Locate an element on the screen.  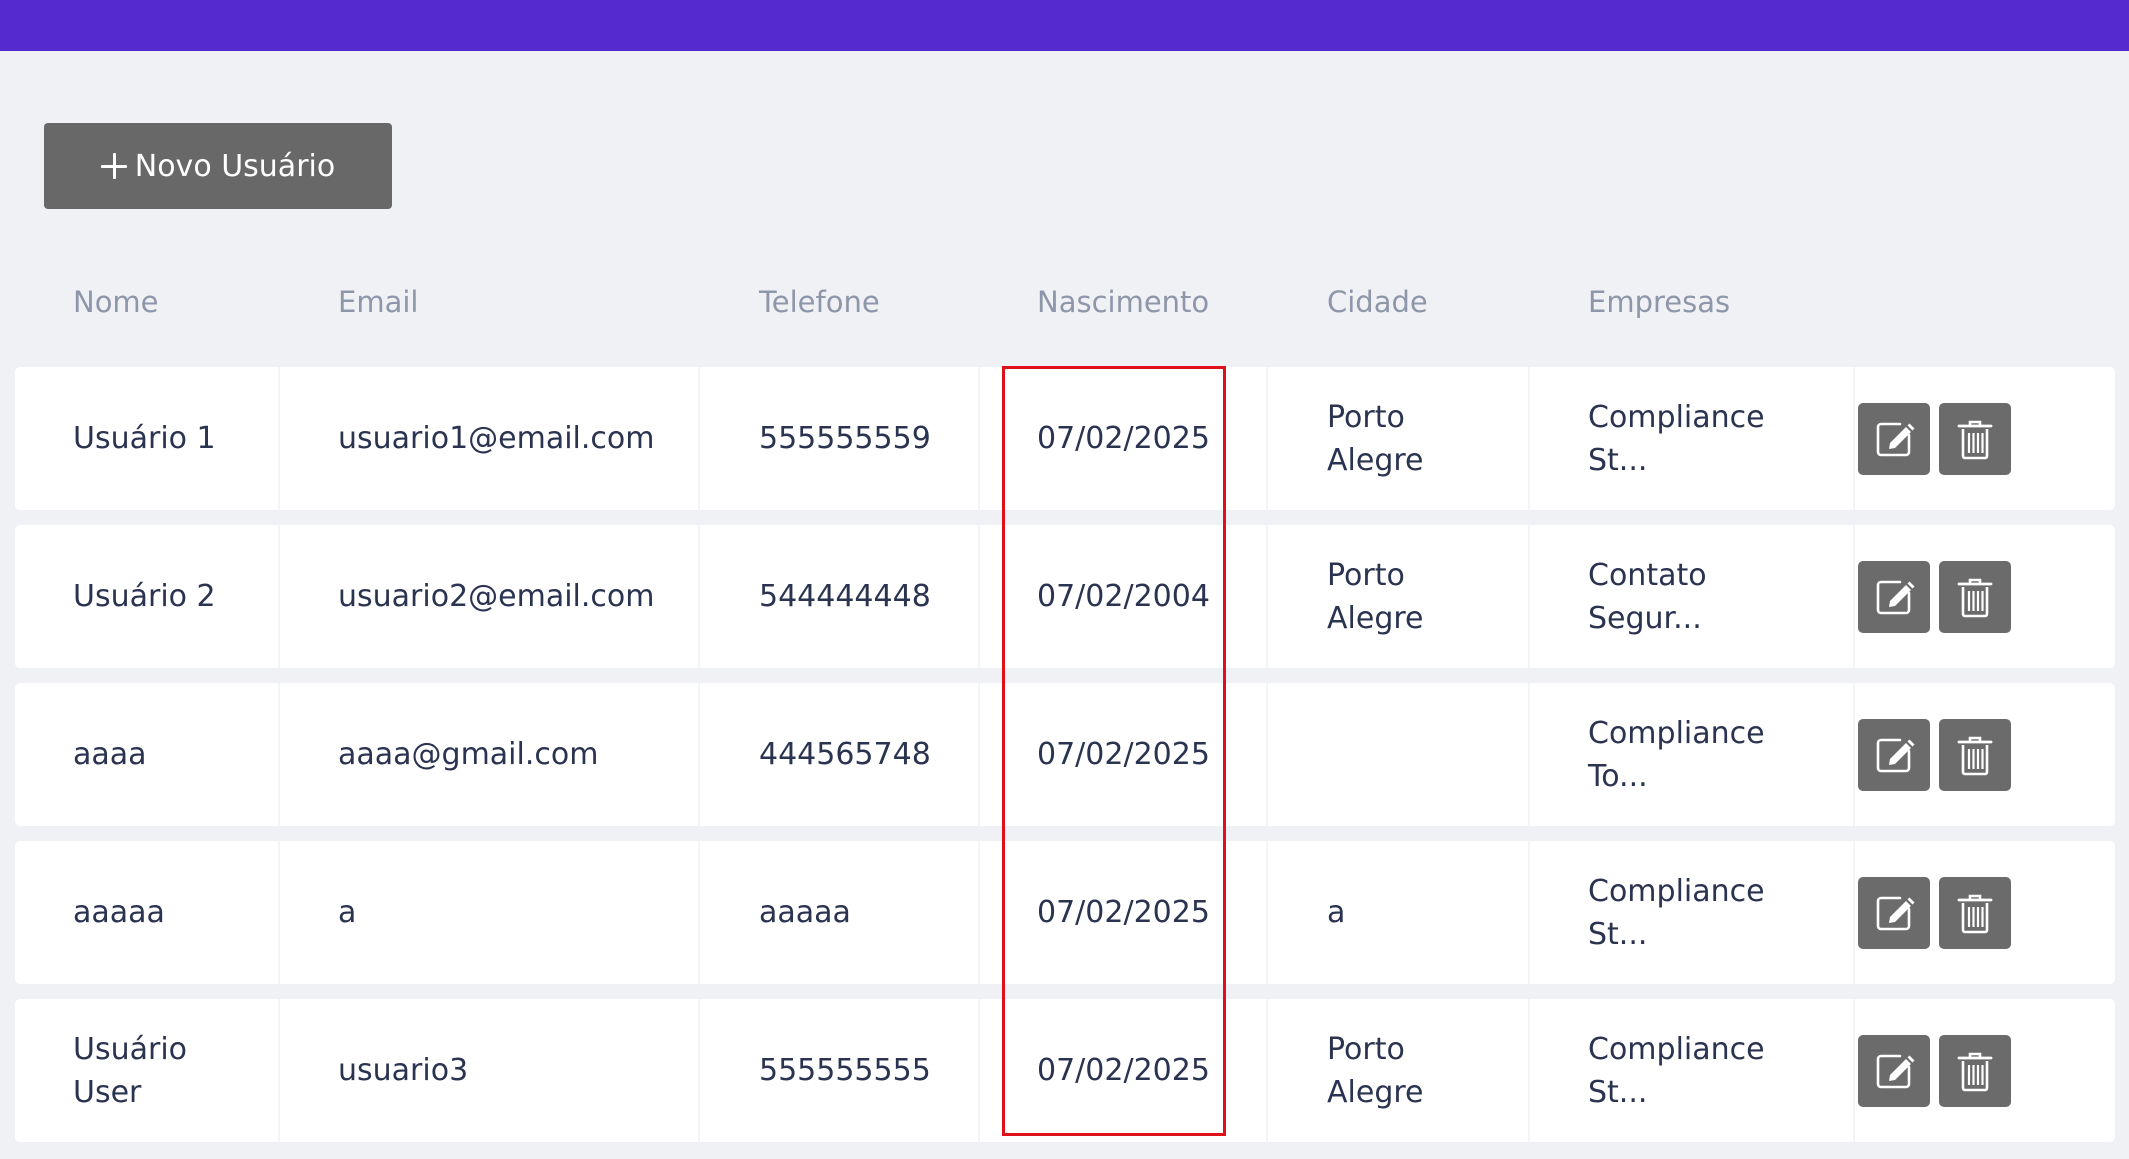
cell-cidade: a is located at coordinates (1336, 912).